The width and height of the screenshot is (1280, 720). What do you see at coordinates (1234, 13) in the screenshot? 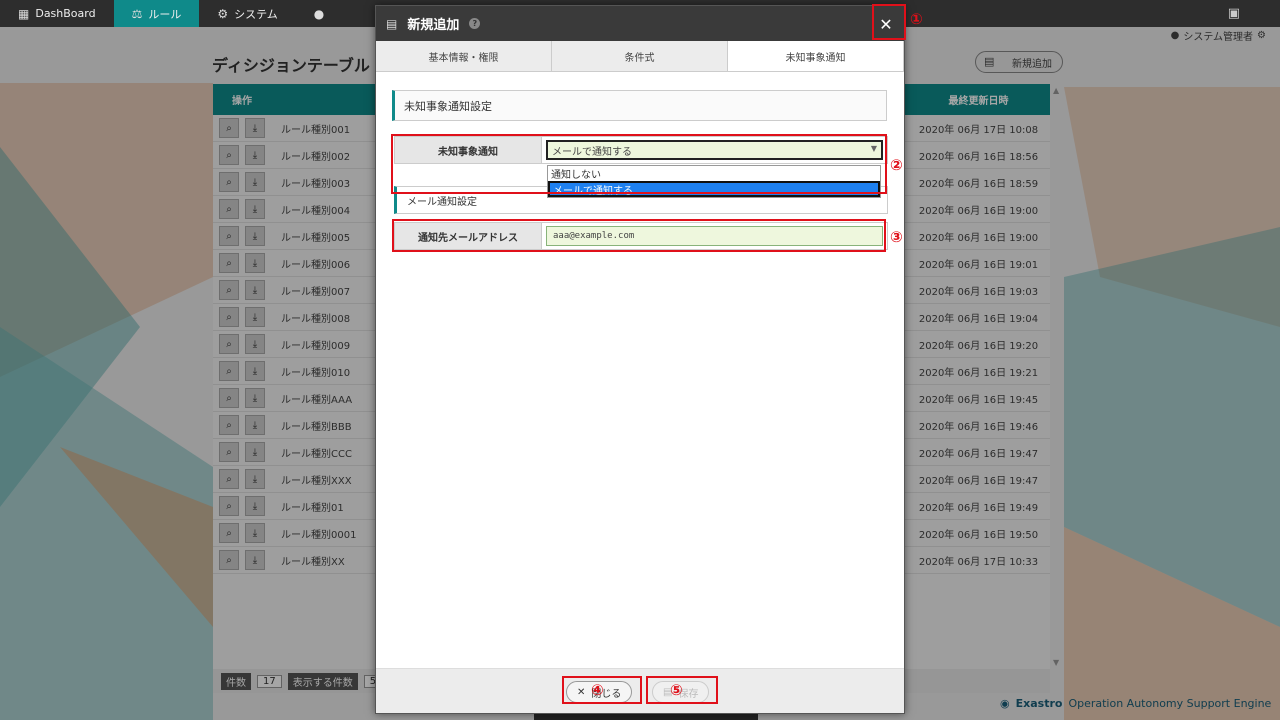
I see `briefcase-icon: ▣` at bounding box center [1234, 13].